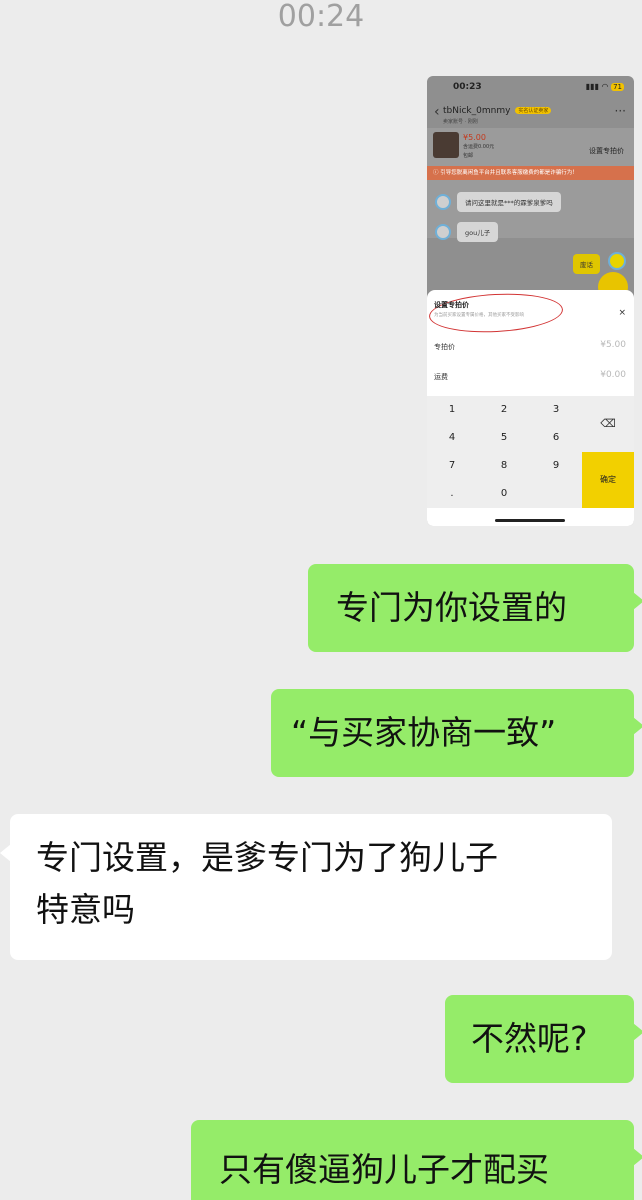  I want to click on embedded-message-text: 请问这里就是***的霖爹泉爹吗, so click(509, 202).